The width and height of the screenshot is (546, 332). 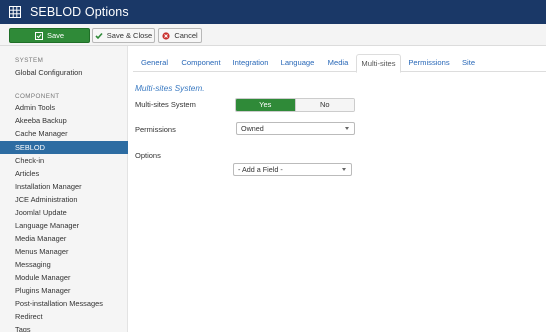 What do you see at coordinates (154, 63) in the screenshot?
I see `tab-general: General` at bounding box center [154, 63].